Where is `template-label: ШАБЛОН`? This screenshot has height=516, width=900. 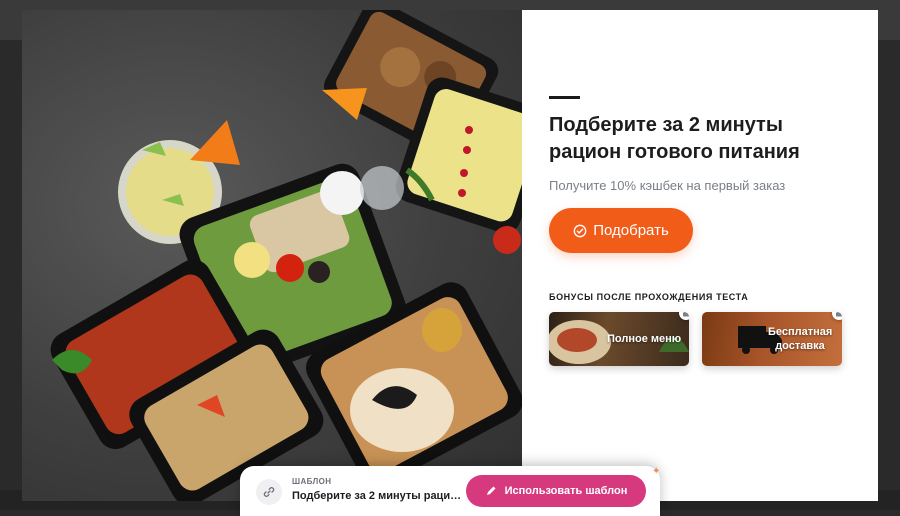
template-label: ШАБЛОН is located at coordinates (312, 481).